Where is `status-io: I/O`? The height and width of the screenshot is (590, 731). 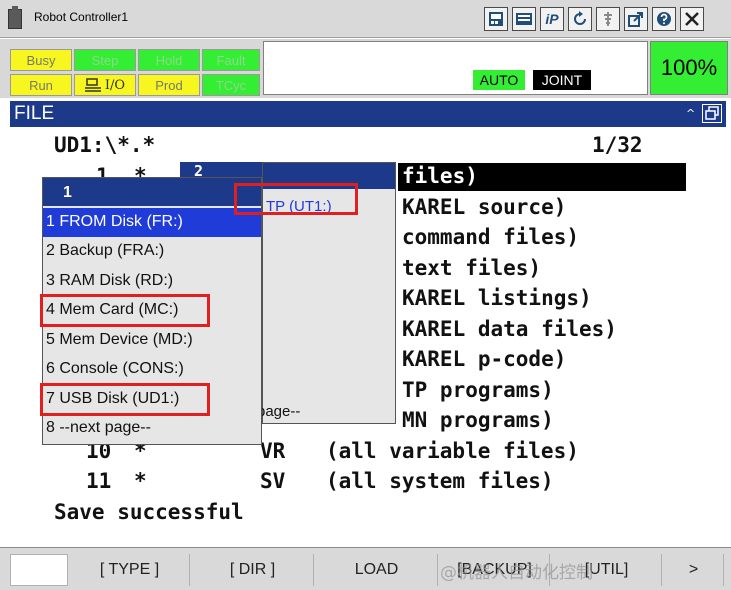
status-io: I/O is located at coordinates (105, 85).